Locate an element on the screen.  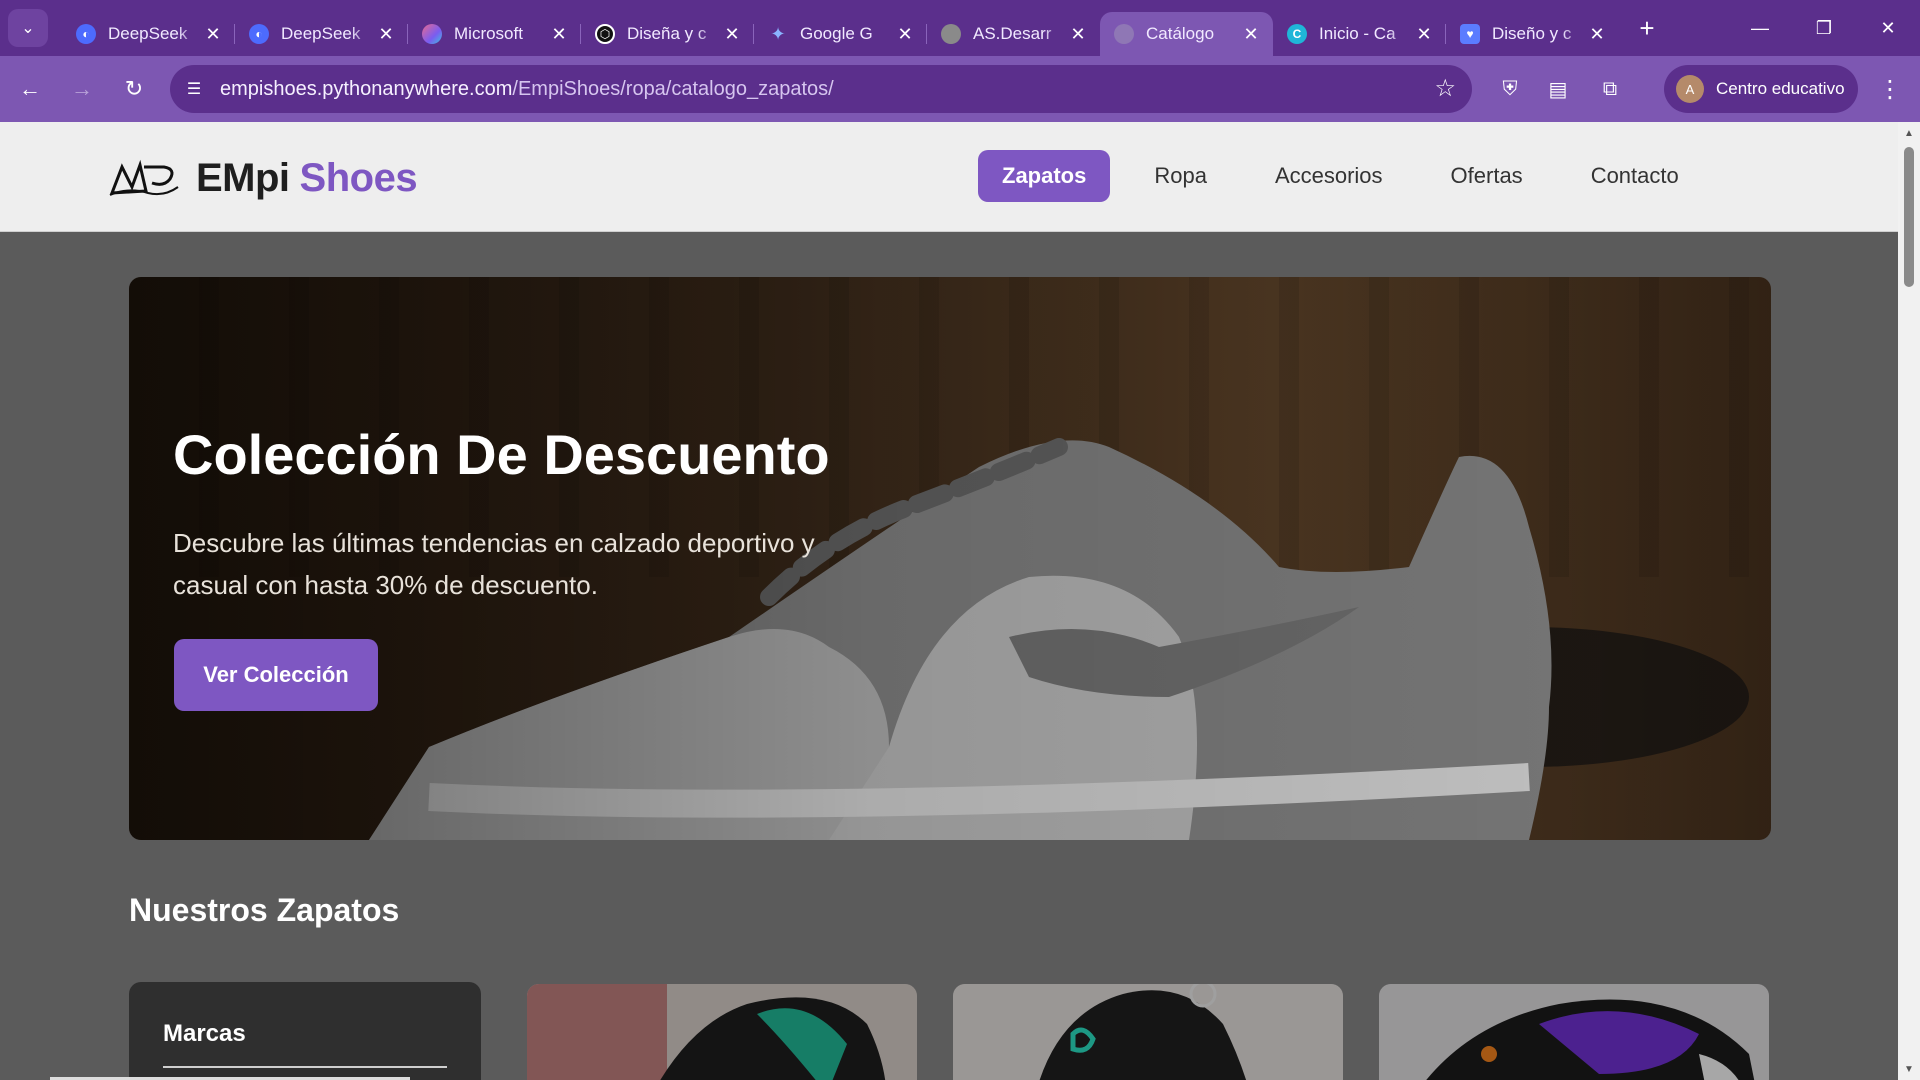
back-button: ← is located at coordinates (30, 89).